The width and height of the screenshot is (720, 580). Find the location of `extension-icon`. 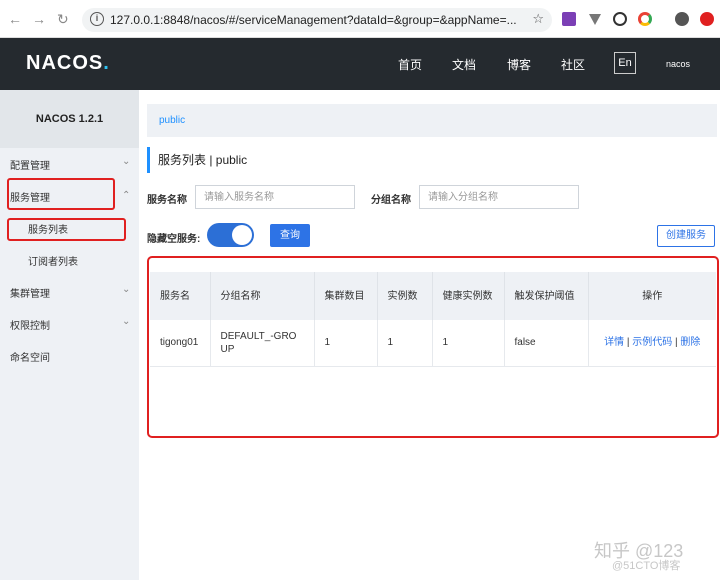

extension-icon is located at coordinates (569, 19).